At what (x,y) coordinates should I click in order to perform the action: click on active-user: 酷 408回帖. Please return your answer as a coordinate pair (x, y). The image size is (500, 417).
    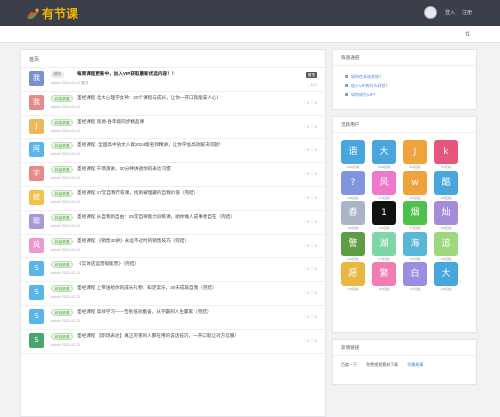
    Looking at the image, I should click on (446, 186).